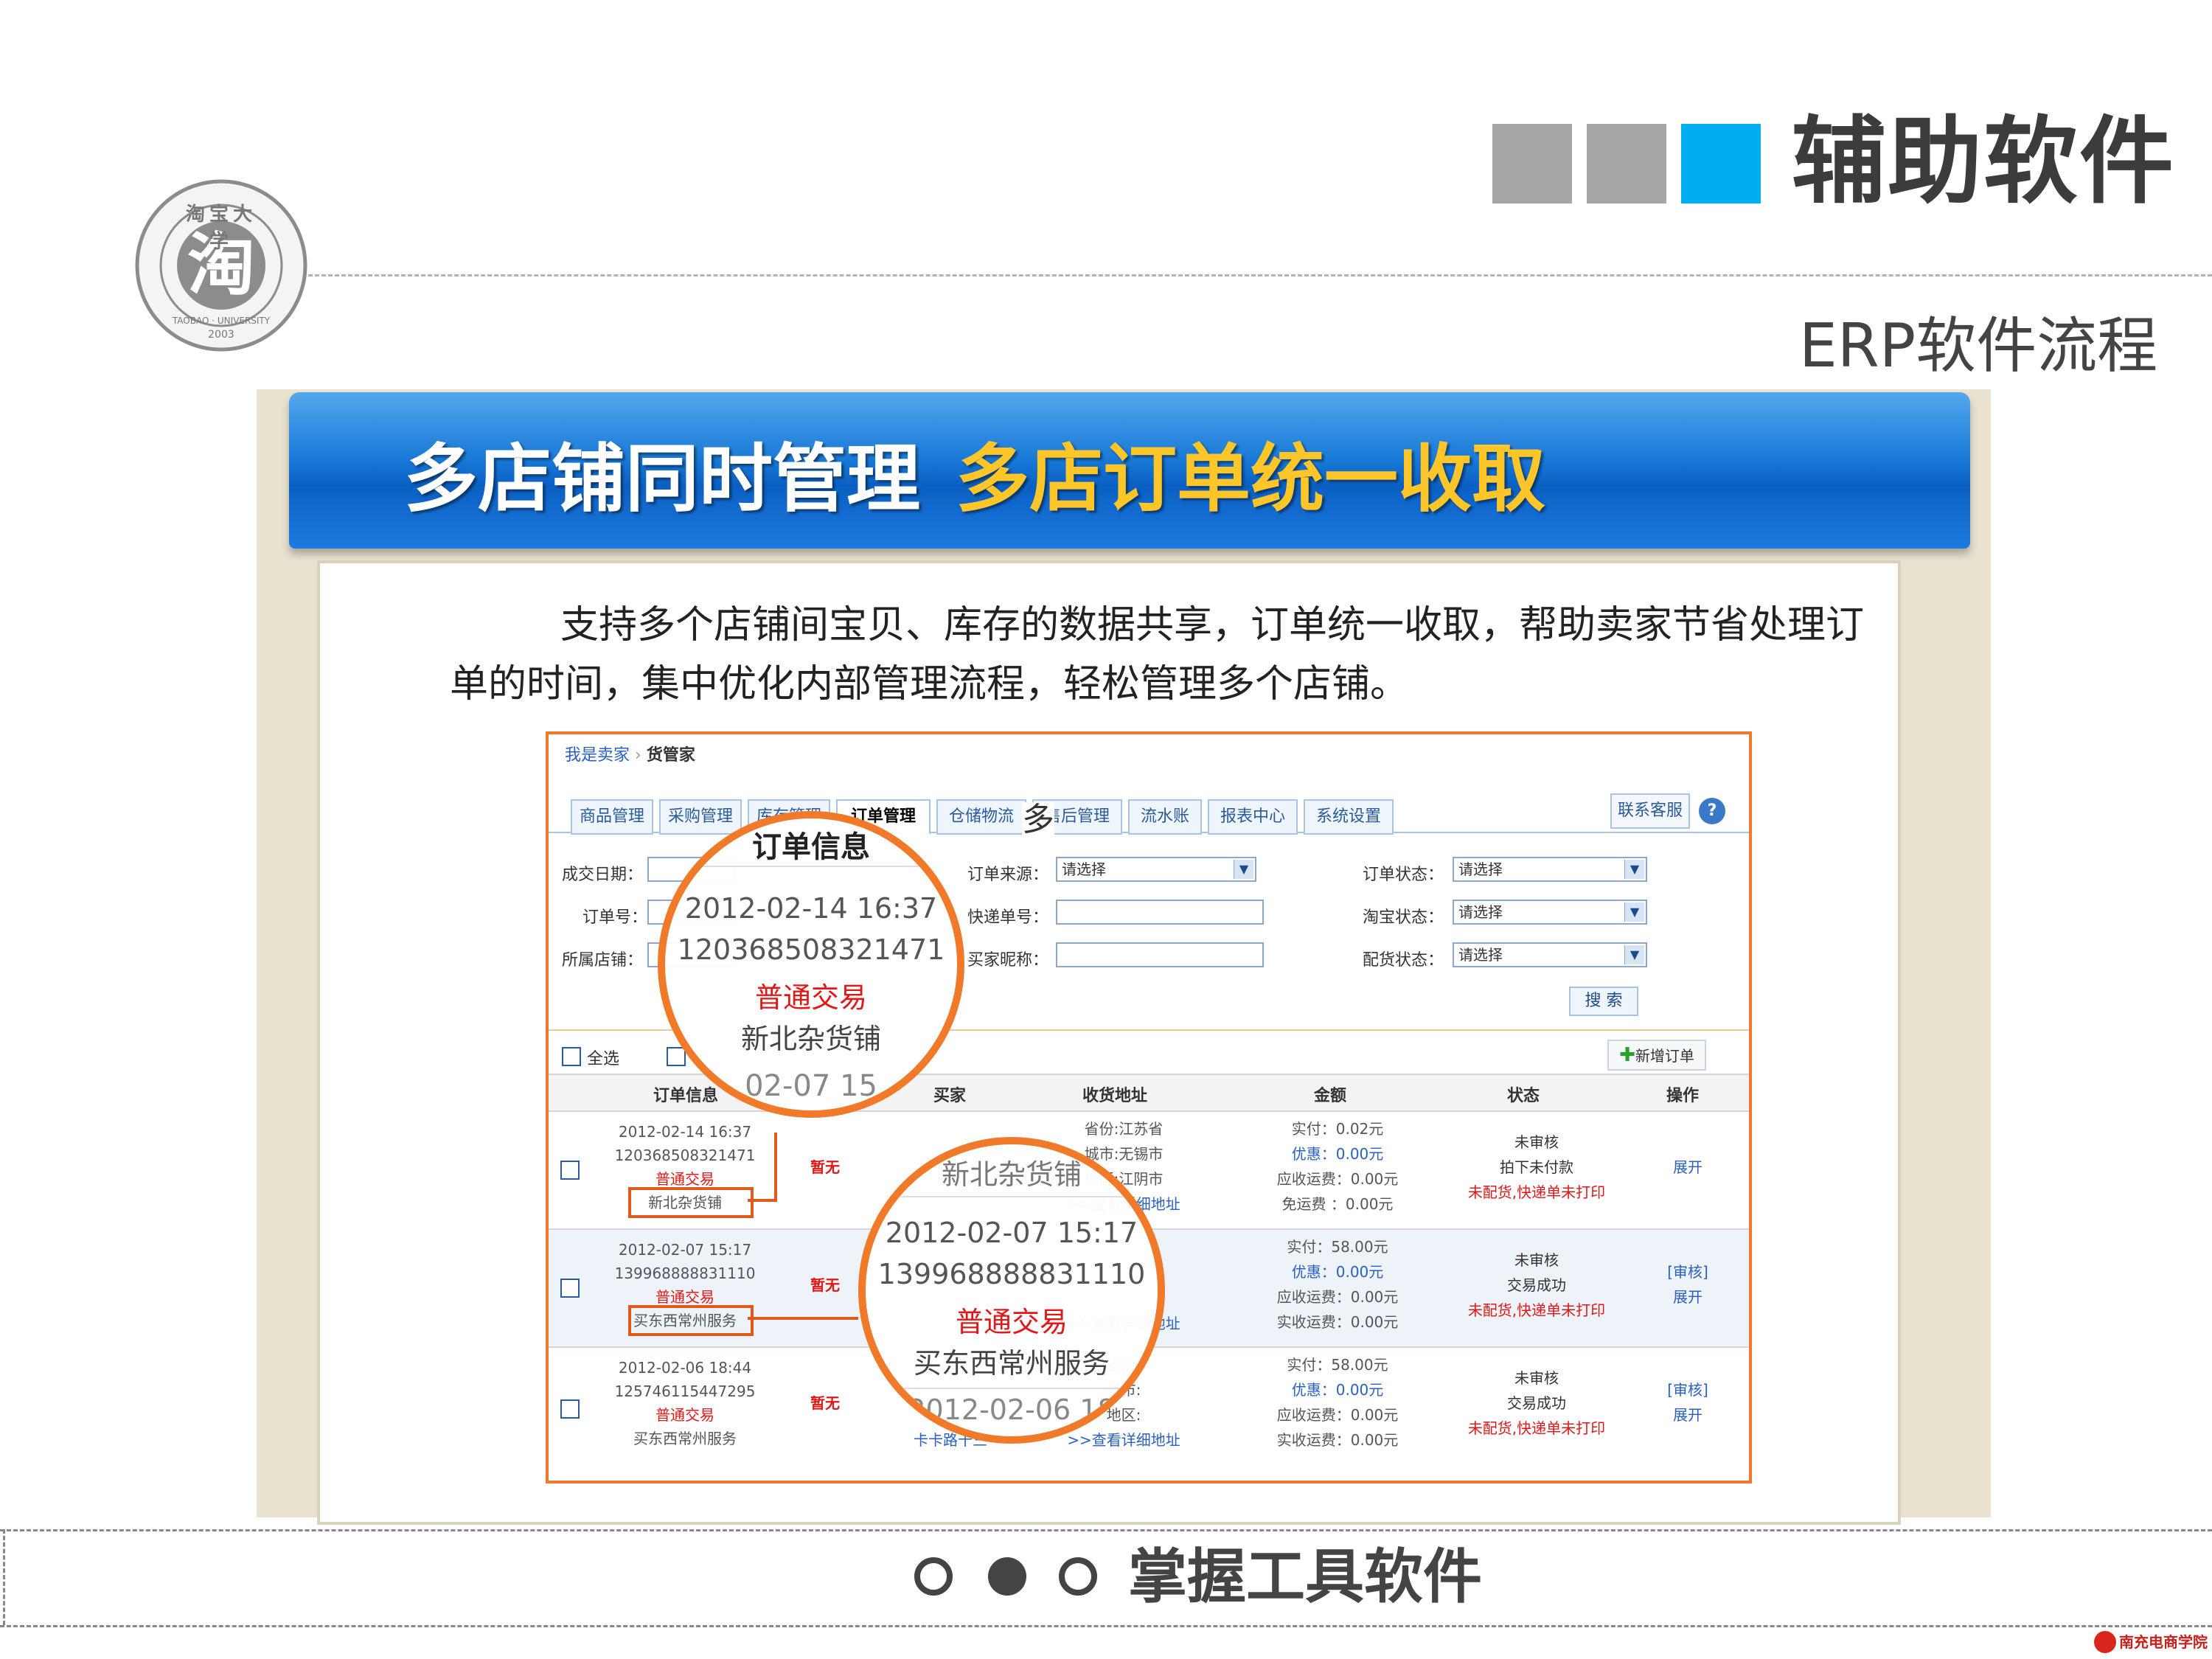 Image resolution: width=2212 pixels, height=1659 pixels. What do you see at coordinates (1603, 1001) in the screenshot?
I see `search-button: 搜 索` at bounding box center [1603, 1001].